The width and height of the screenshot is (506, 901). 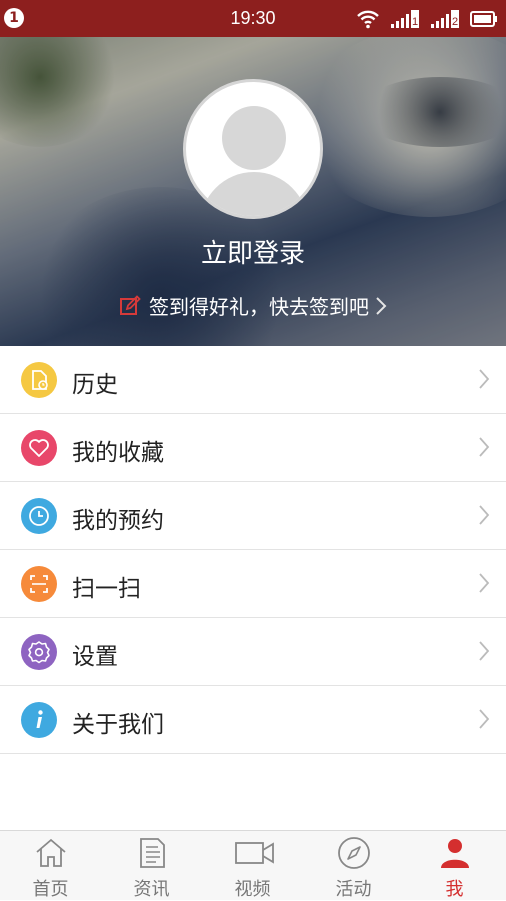 What do you see at coordinates (39, 448) in the screenshot?
I see `heart-icon` at bounding box center [39, 448].